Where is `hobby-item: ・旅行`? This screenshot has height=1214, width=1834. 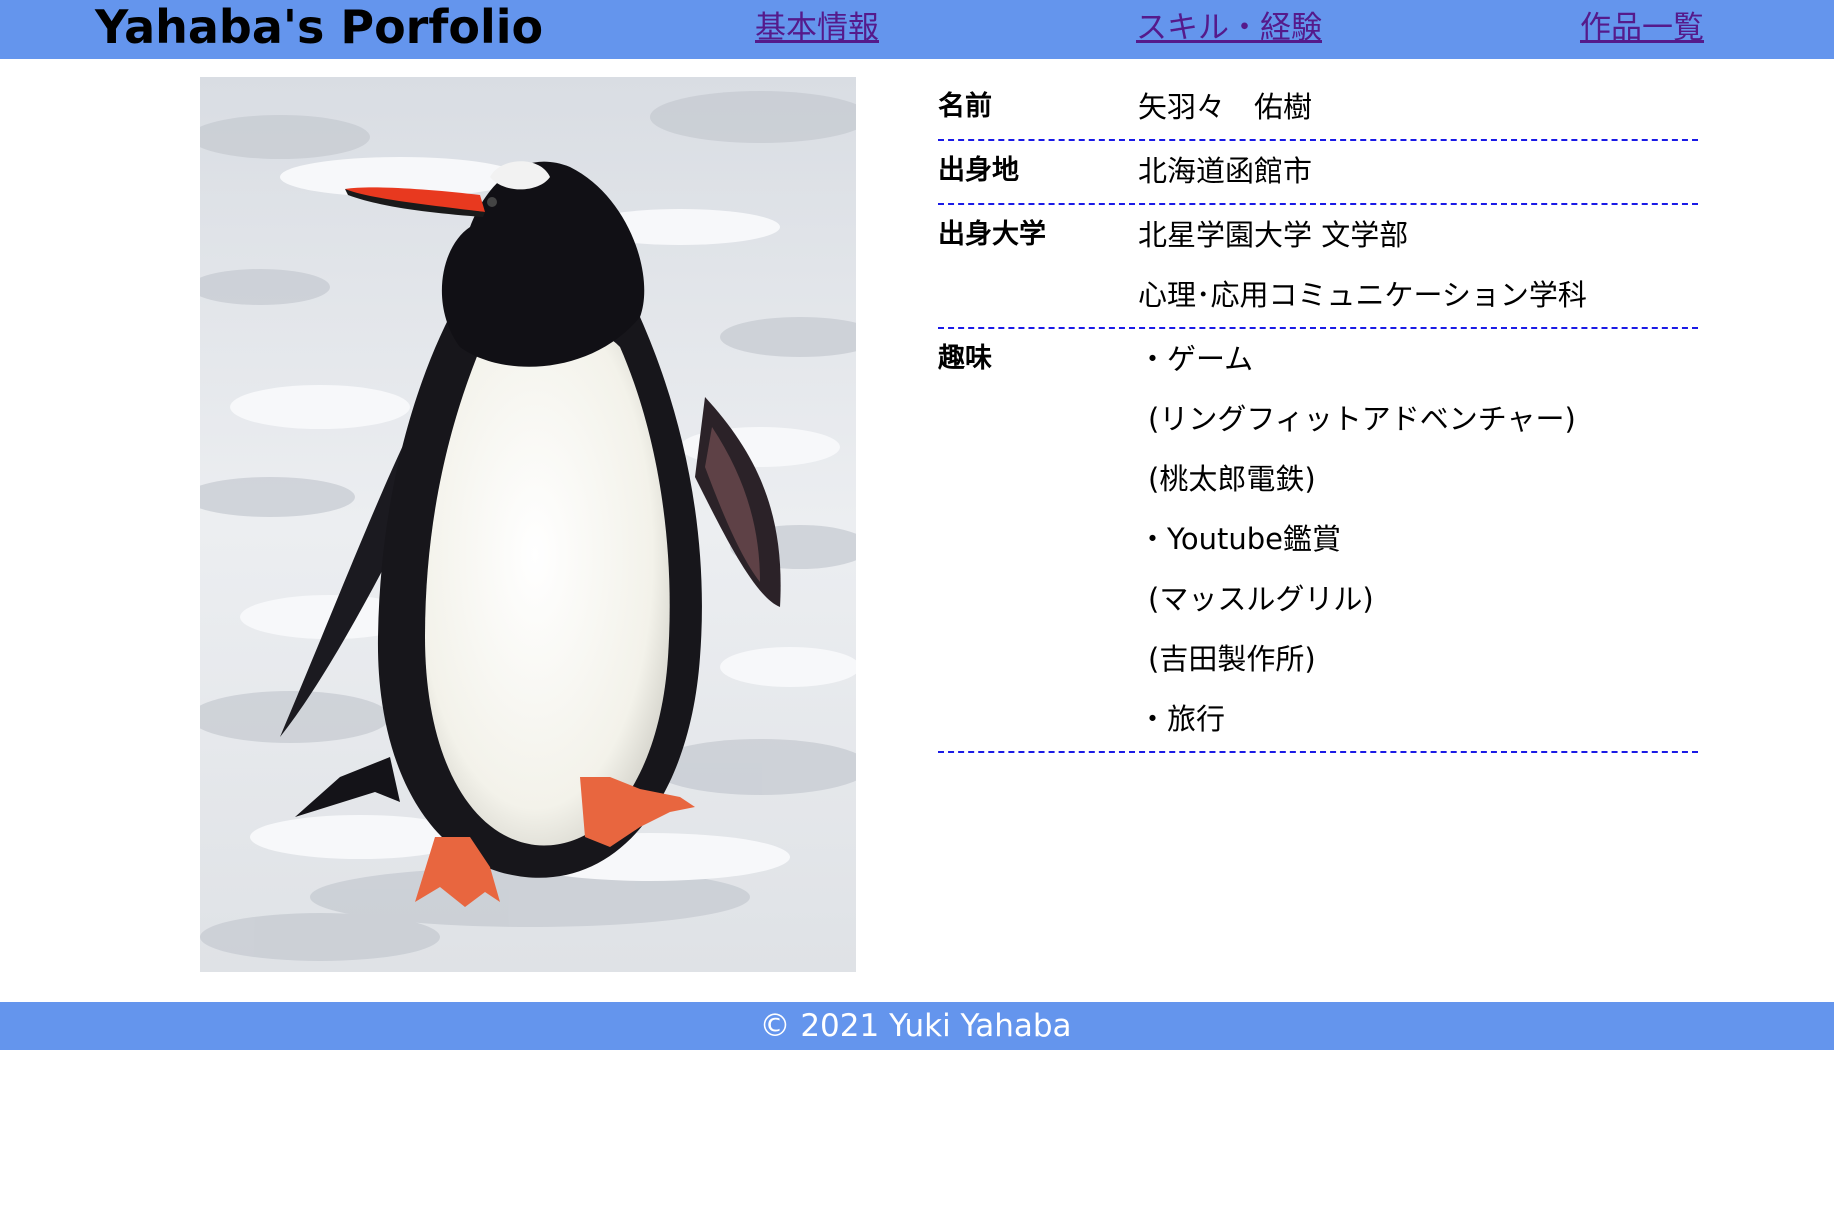 hobby-item: ・旅行 is located at coordinates (1182, 719).